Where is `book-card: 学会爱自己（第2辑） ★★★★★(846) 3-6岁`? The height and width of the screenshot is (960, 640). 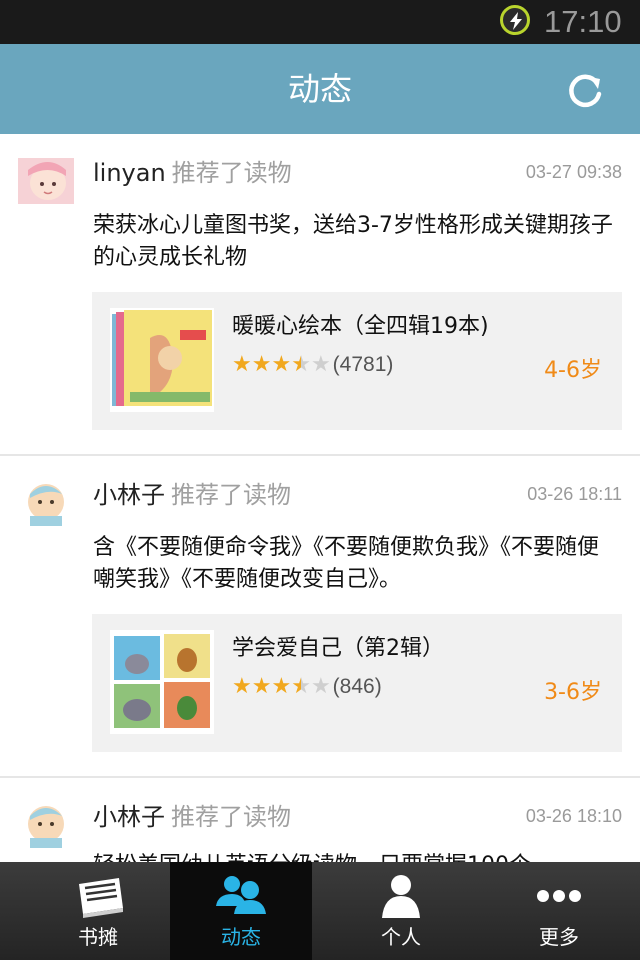 book-card: 学会爱自己（第2辑） ★★★★★(846) 3-6岁 is located at coordinates (357, 683).